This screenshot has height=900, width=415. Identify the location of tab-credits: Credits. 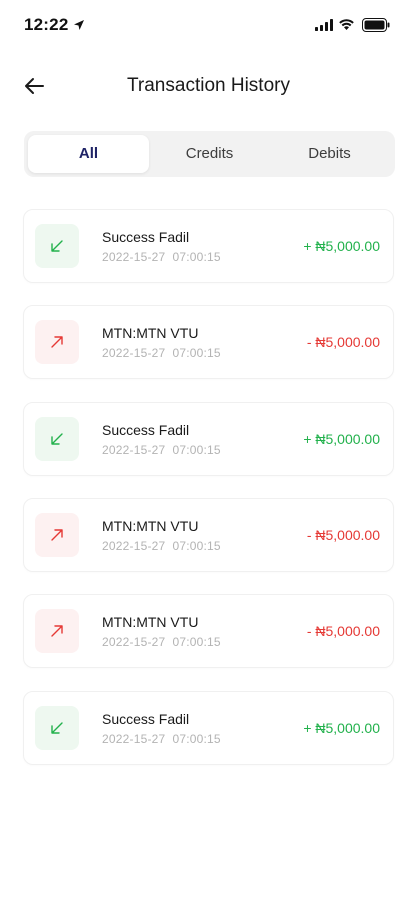
(209, 154).